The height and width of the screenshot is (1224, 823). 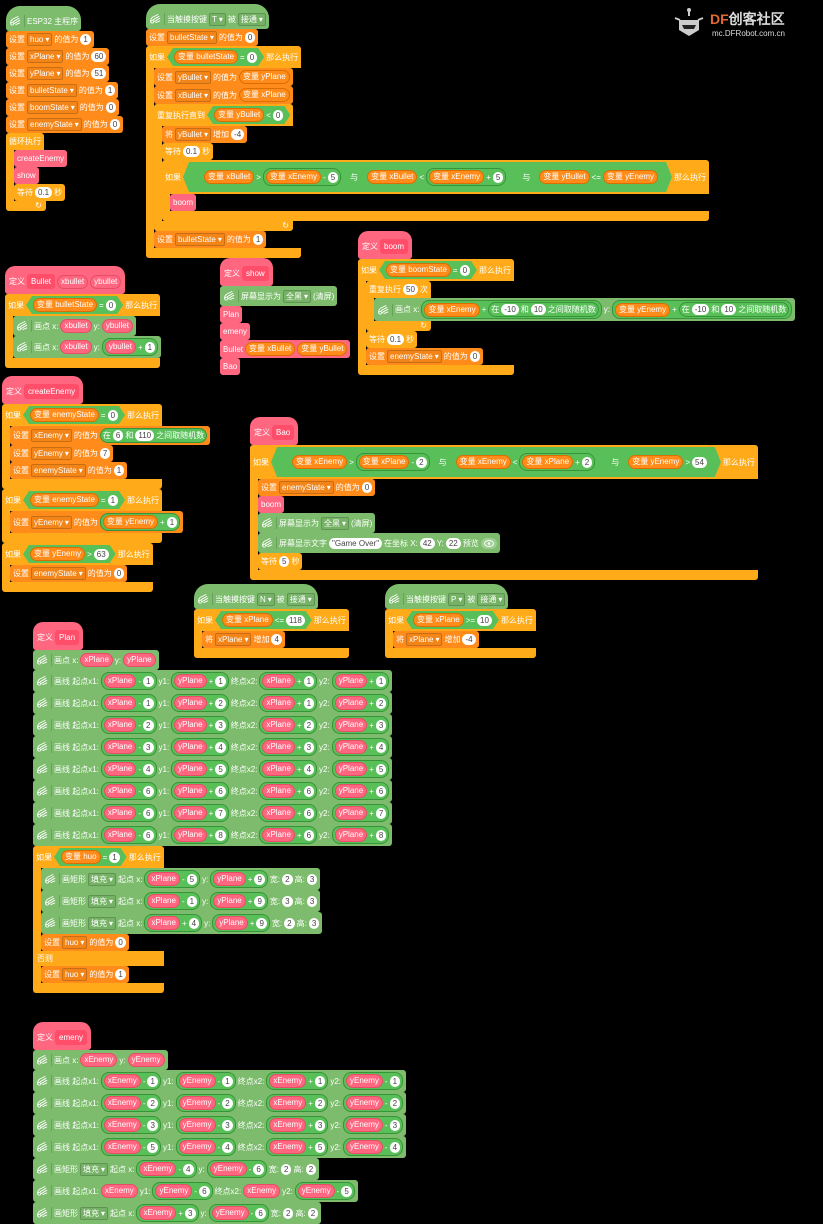 I want to click on operator-reporter: xEnemy +3, so click(x=167, y=1213).